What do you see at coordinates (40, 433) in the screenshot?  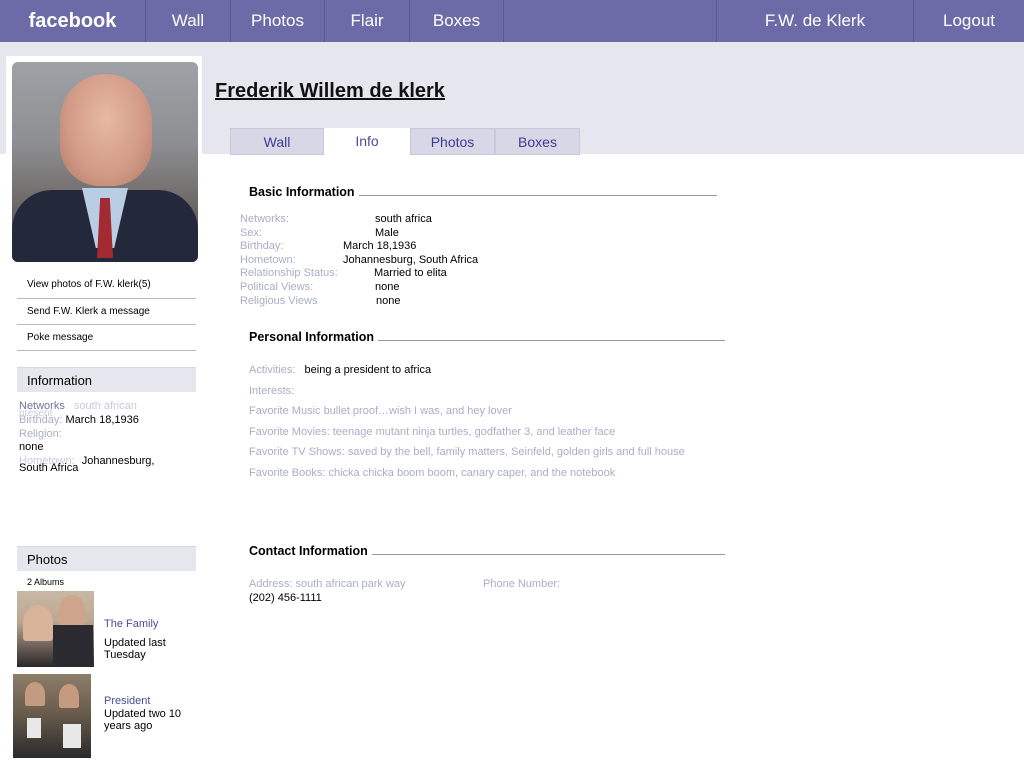 I see `religion-label: Religion:` at bounding box center [40, 433].